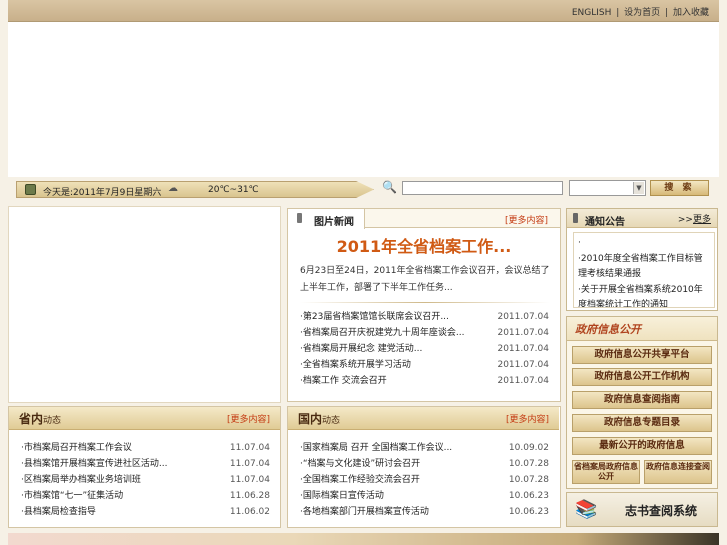 Image resolution: width=727 pixels, height=545 pixels. I want to click on item-title: ·市档案局召开档案工作会议, so click(76, 448).